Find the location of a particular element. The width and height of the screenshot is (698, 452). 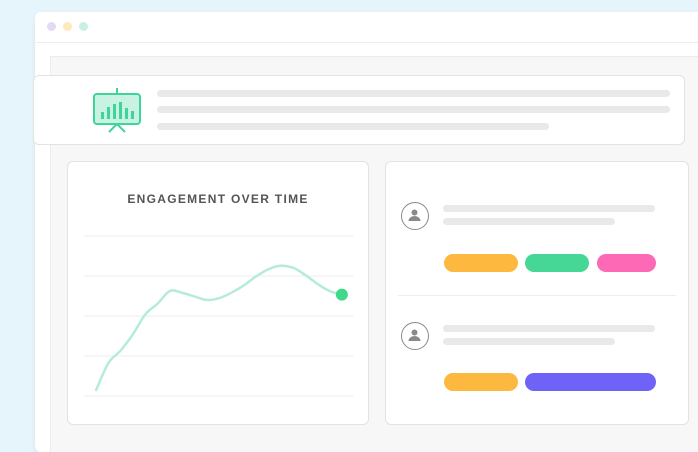

series-line is located at coordinates (219, 328).